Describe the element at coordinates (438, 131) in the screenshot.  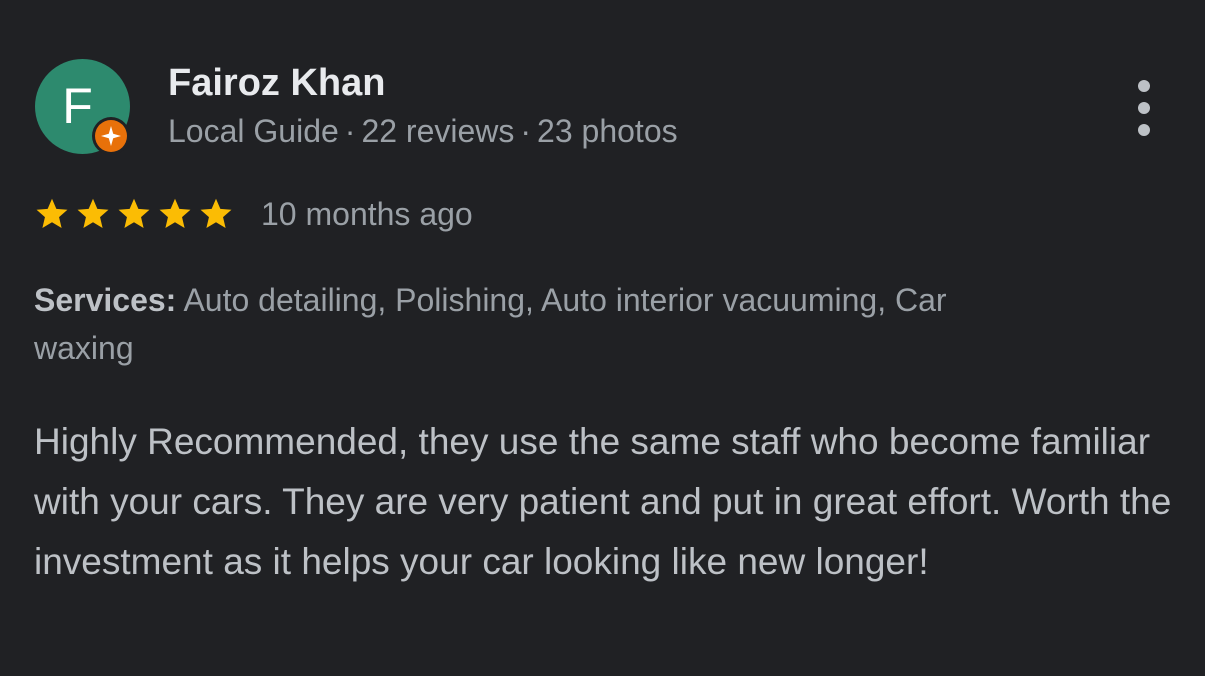
I see `author-review-count: 22 reviews` at that location.